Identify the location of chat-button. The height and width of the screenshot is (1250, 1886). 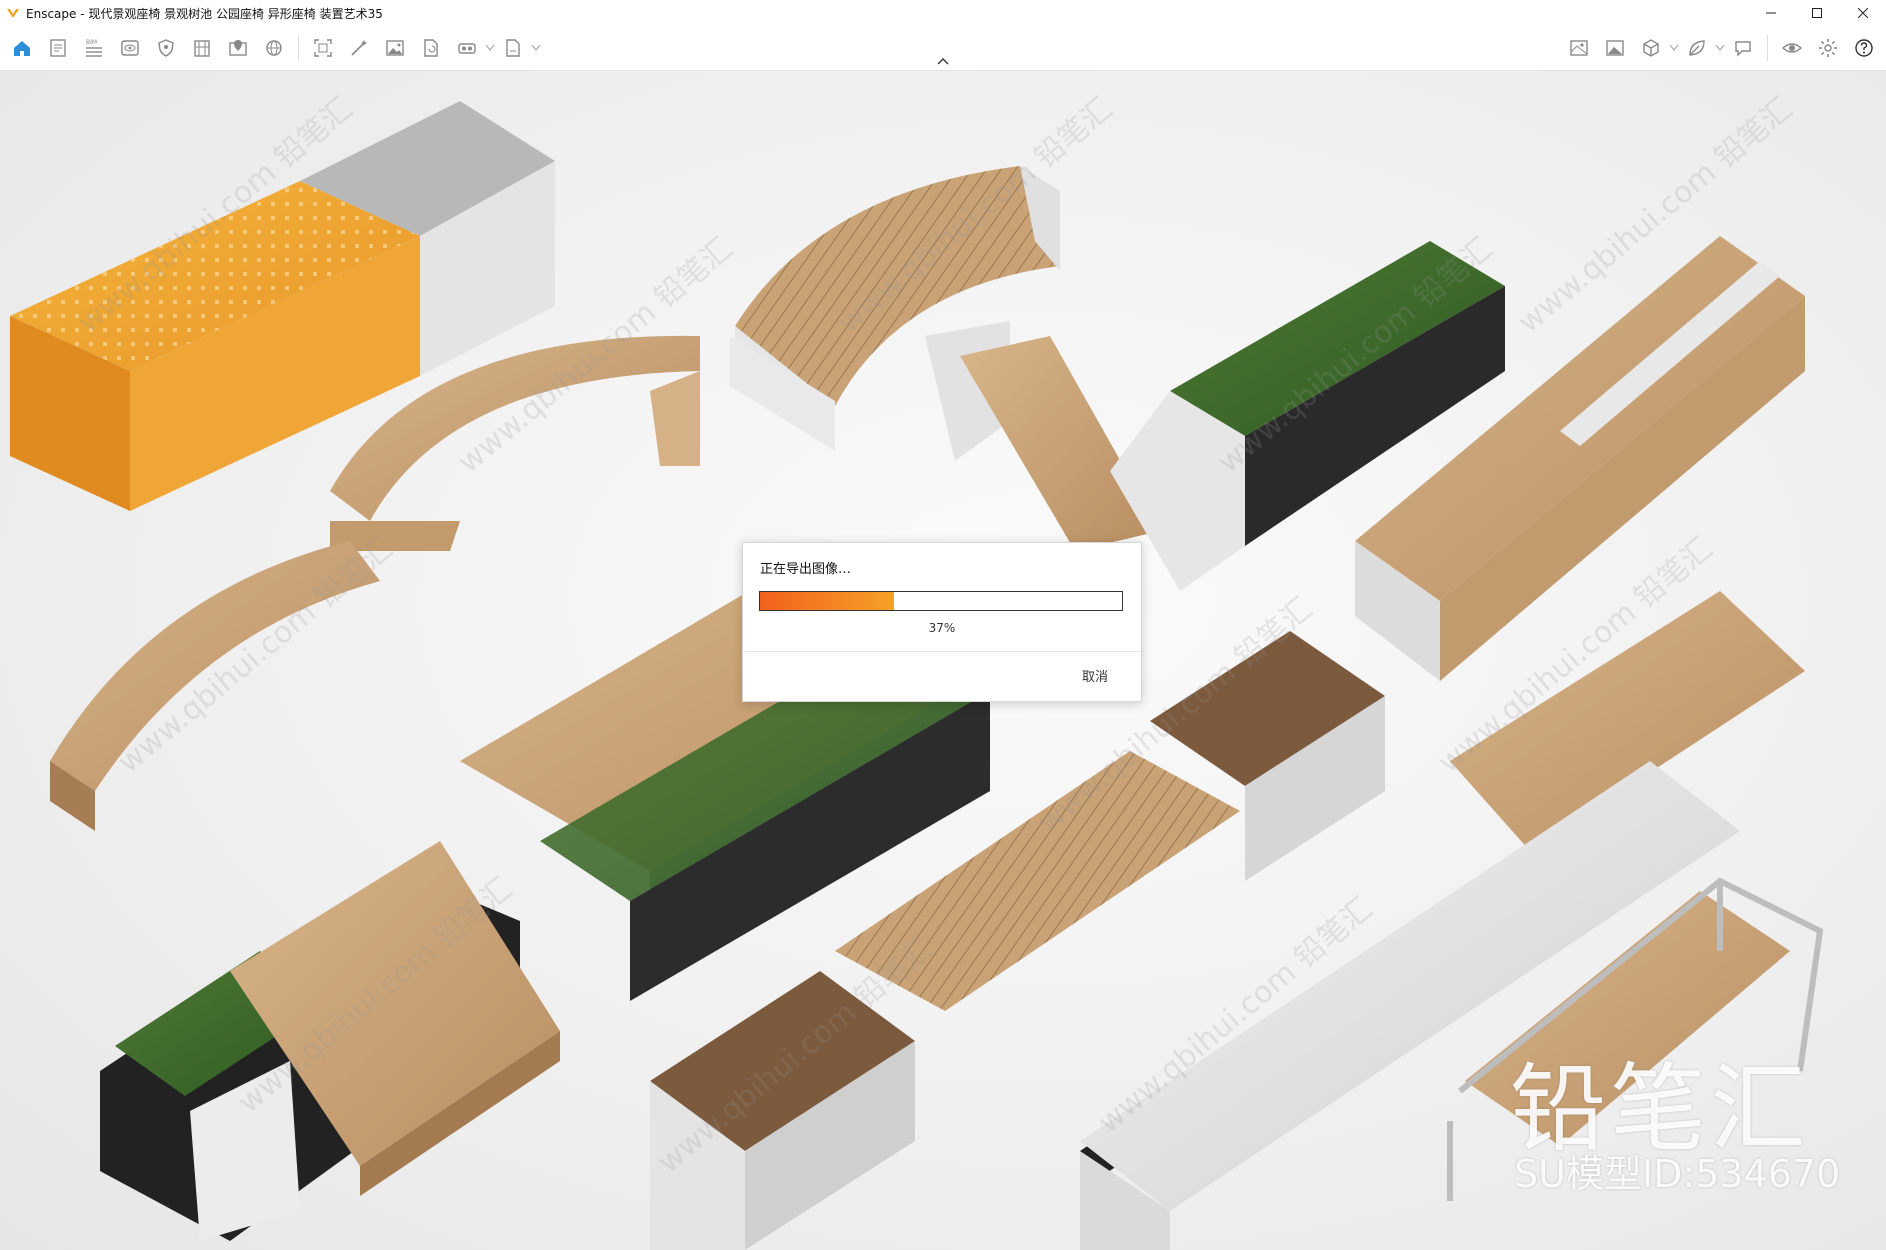
(1743, 48).